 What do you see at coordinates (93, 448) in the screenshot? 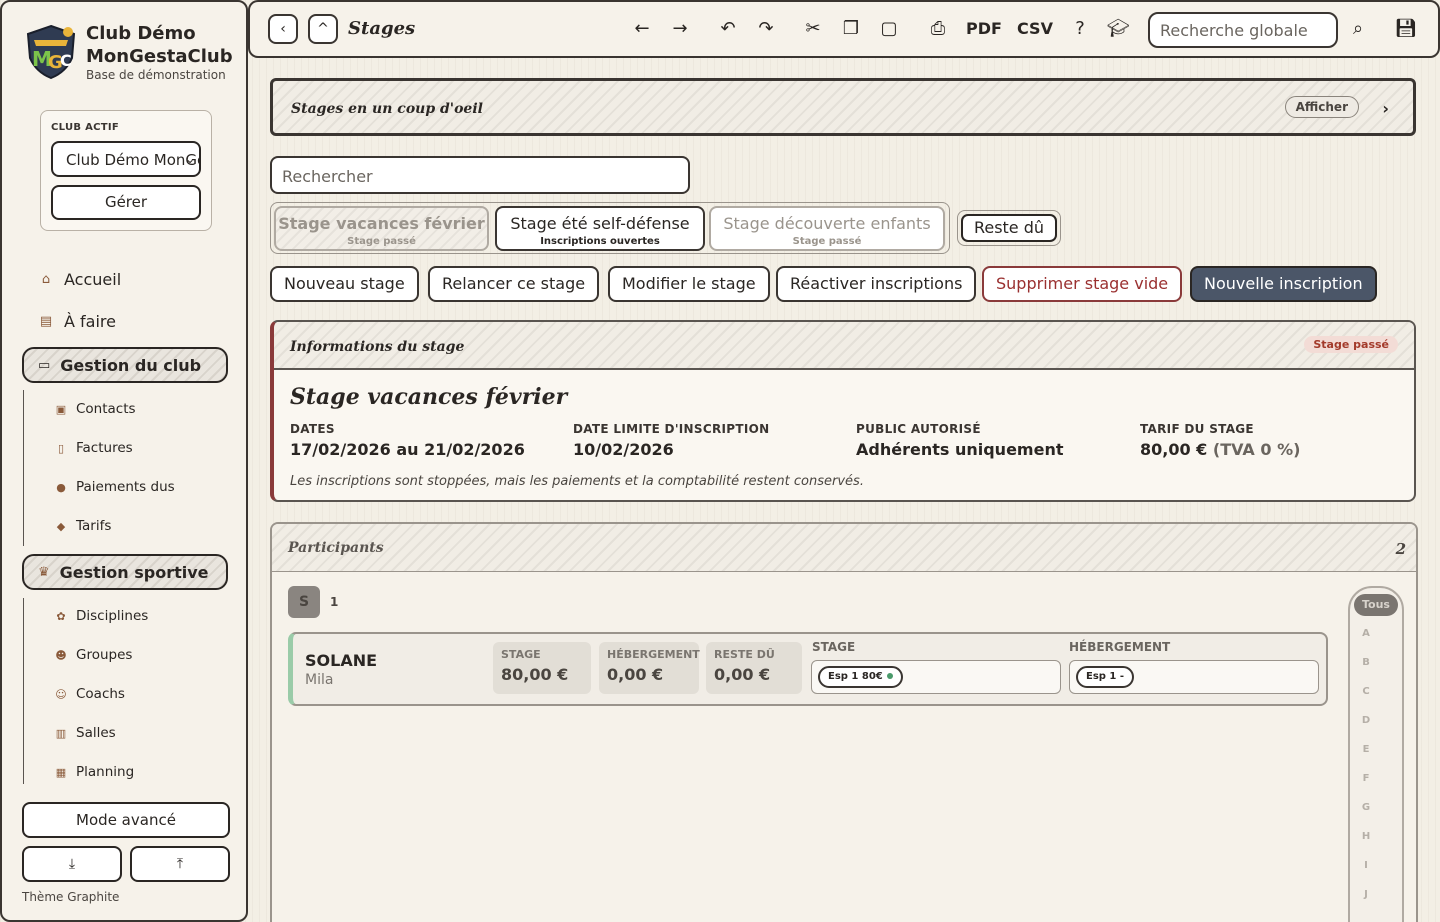
I see `sidebar-item-factures: ▯ Factures` at bounding box center [93, 448].